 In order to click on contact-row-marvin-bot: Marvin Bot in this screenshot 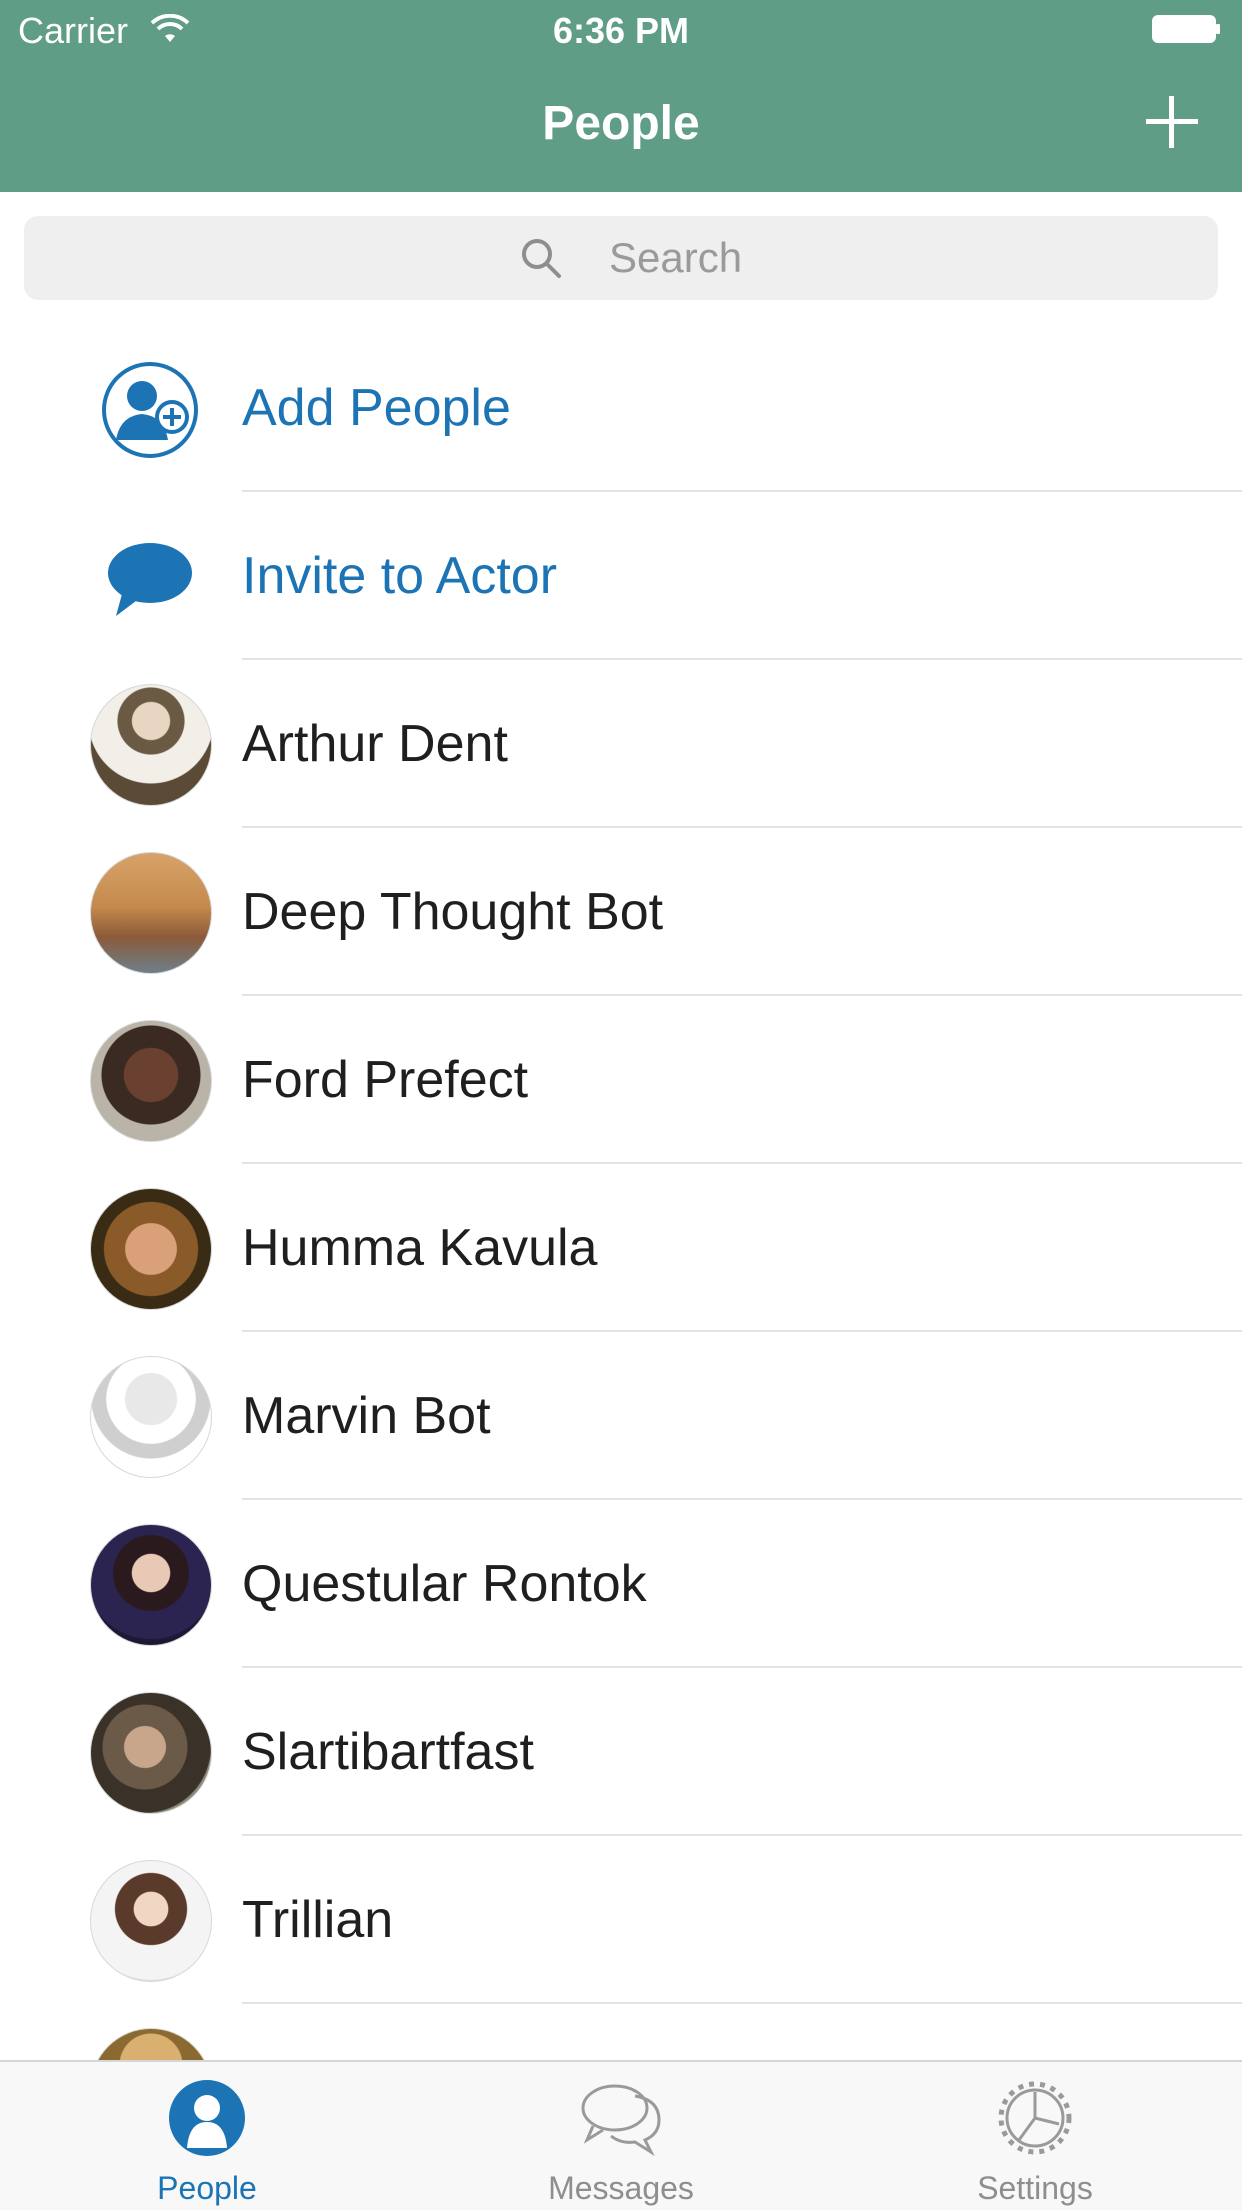, I will do `click(621, 1416)`.